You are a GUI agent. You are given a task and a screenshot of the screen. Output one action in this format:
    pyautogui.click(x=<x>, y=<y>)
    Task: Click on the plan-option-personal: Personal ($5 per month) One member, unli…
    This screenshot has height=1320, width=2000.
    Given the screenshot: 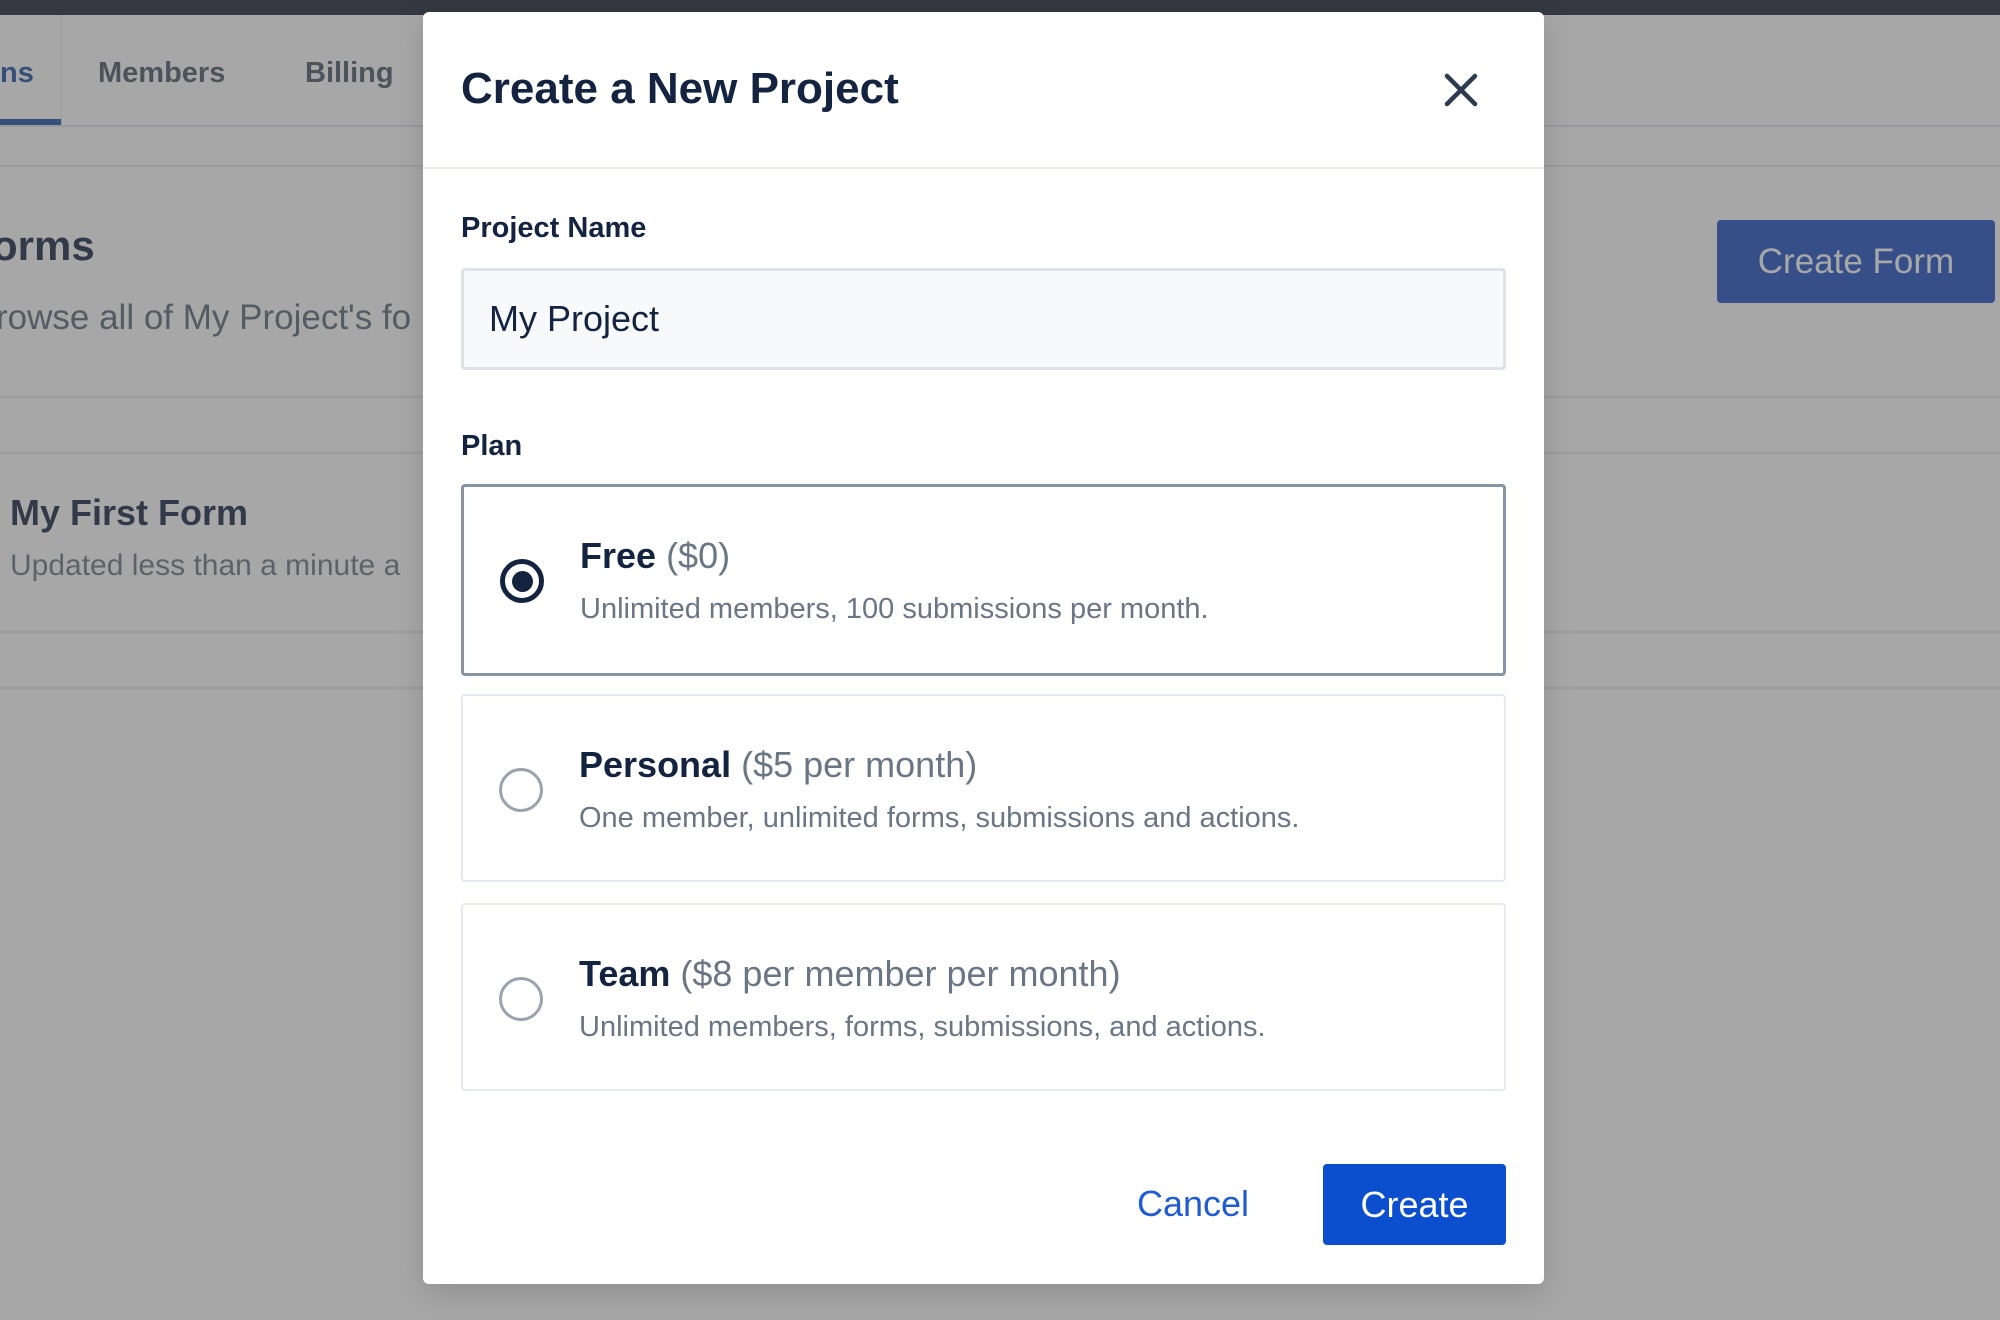 What is the action you would take?
    pyautogui.click(x=983, y=788)
    